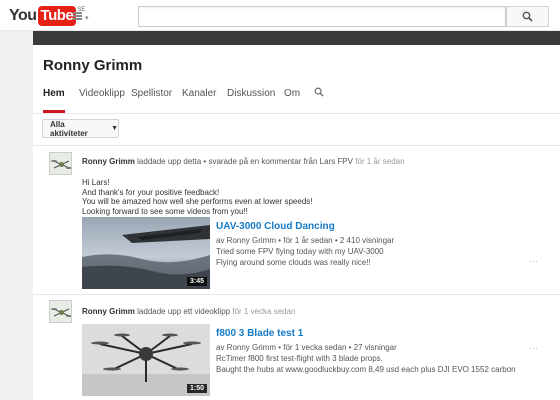 This screenshot has height=400, width=560. What do you see at coordinates (102, 100) in the screenshot?
I see `tab-videos: Videoklipp` at bounding box center [102, 100].